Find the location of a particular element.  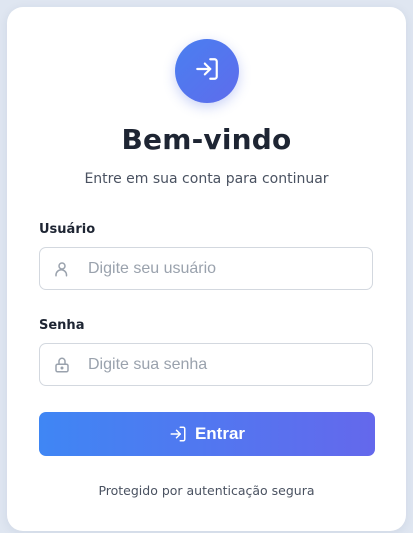

security-note: Protegido por autenticação segura is located at coordinates (206, 490).